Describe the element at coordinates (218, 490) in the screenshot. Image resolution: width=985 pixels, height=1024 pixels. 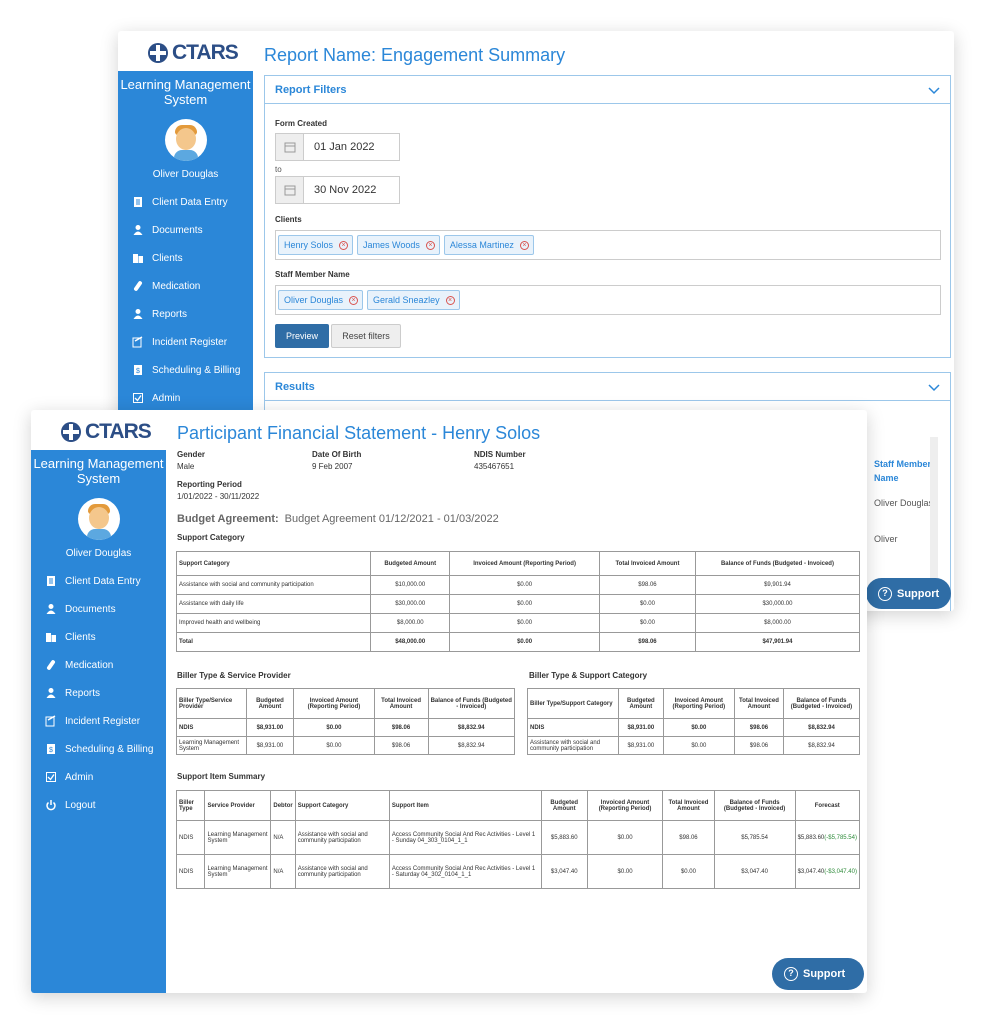
I see `period-info: Reporting Period 1/01/2022 - 30/11/2022` at that location.